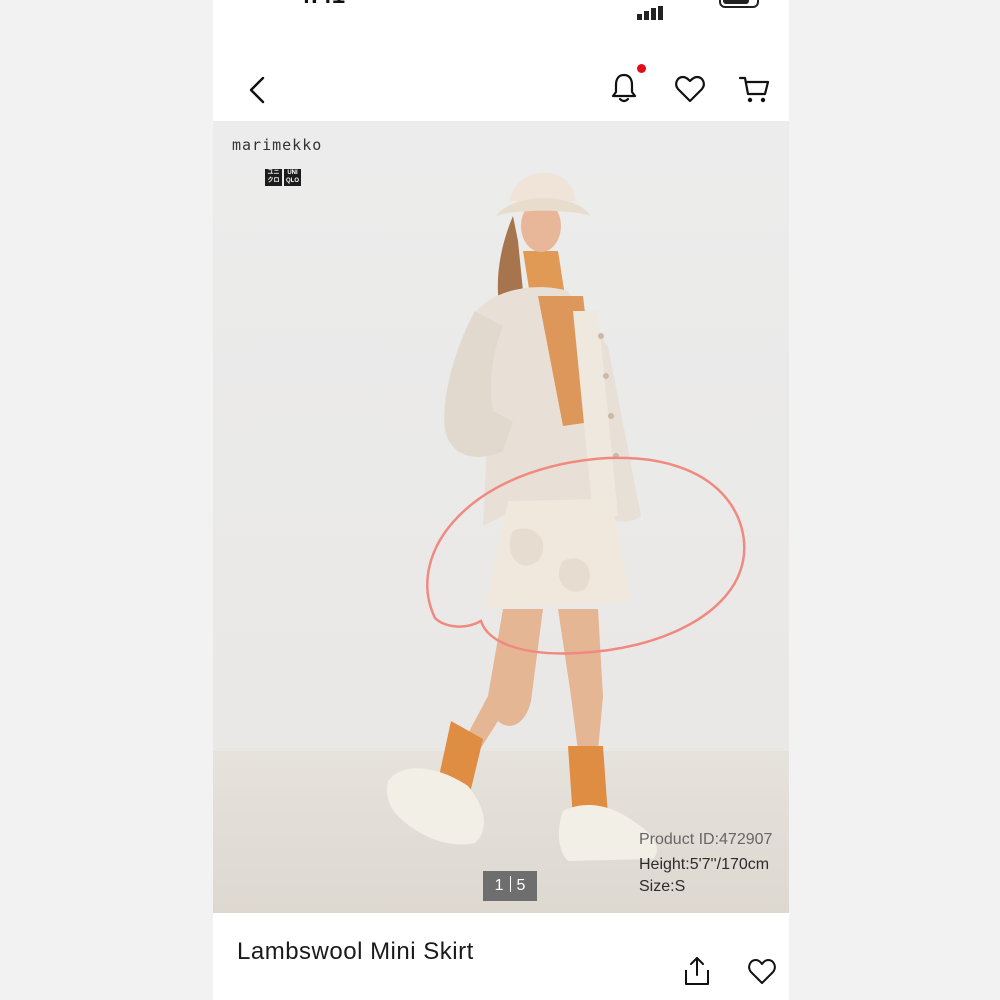 Image resolution: width=1000 pixels, height=1000 pixels. Describe the element at coordinates (283, 177) in the screenshot. I see `uniqlo-logo: ユニ クロ UNI QLO` at that location.